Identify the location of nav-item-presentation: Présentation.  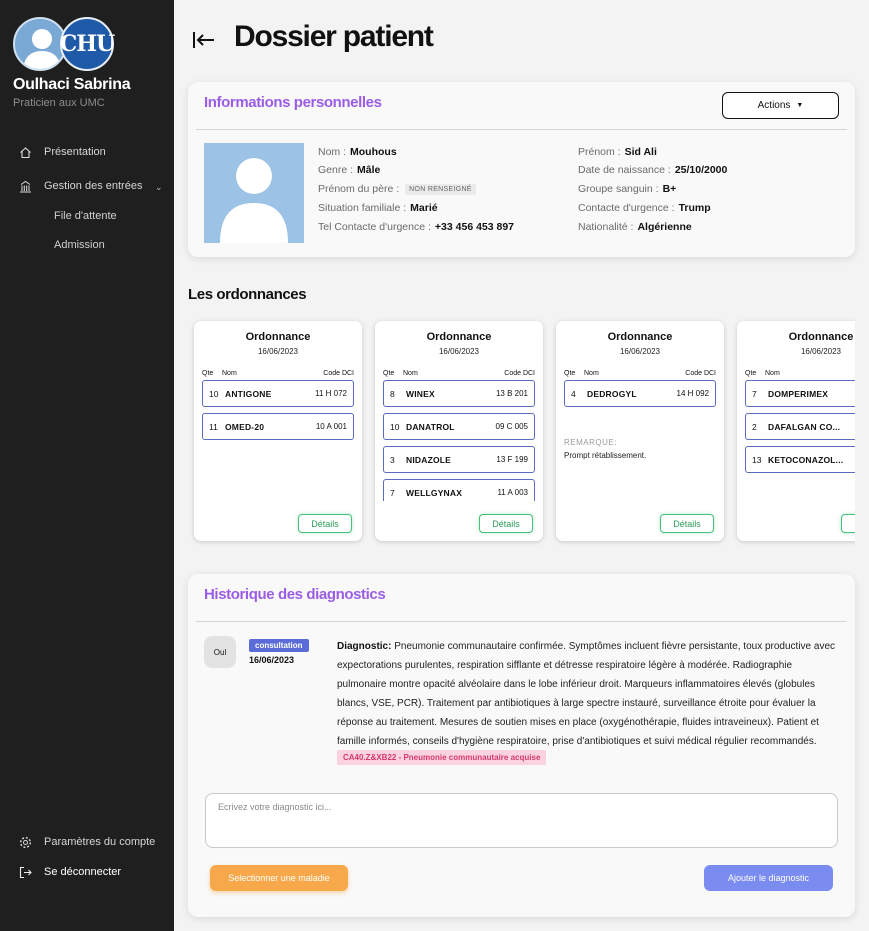
(62, 152).